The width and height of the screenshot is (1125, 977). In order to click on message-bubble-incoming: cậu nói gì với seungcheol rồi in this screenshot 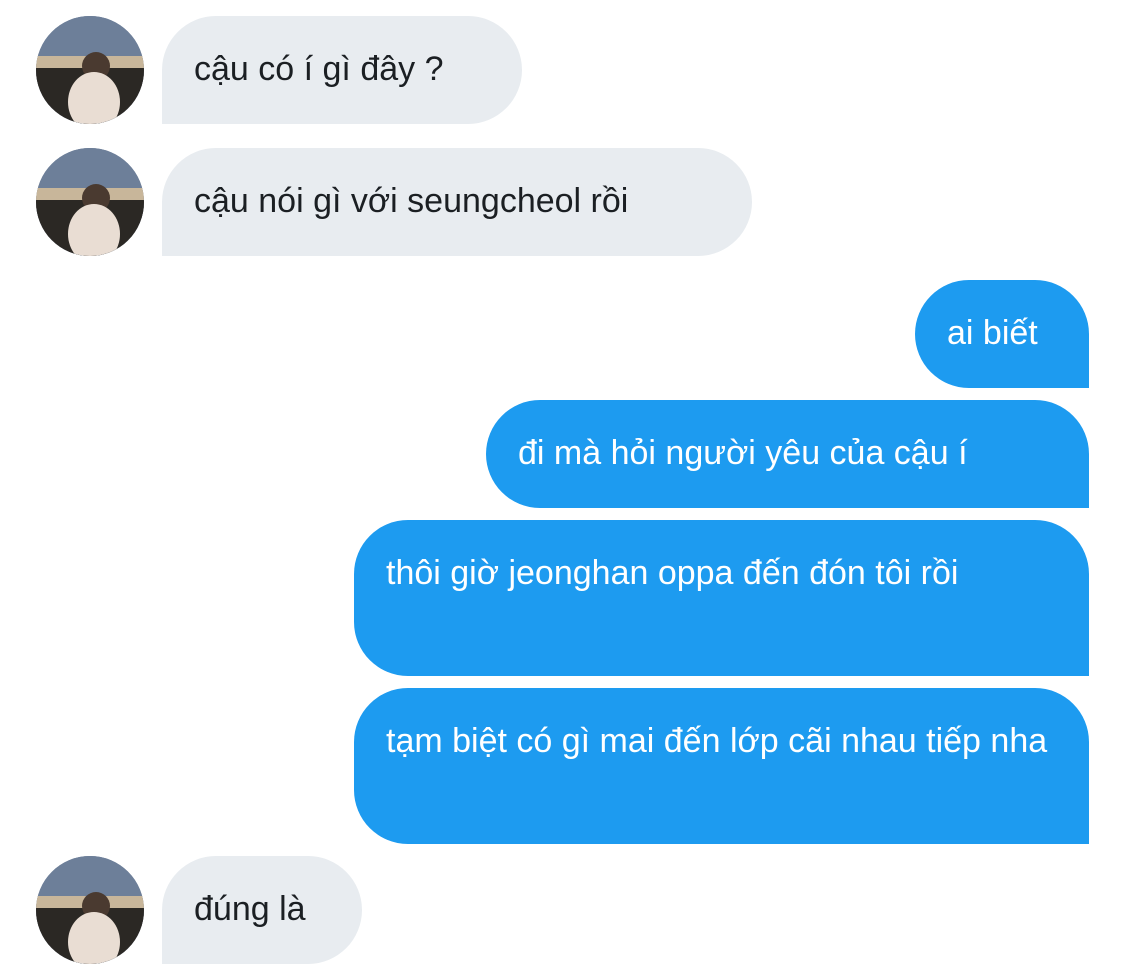, I will do `click(457, 202)`.